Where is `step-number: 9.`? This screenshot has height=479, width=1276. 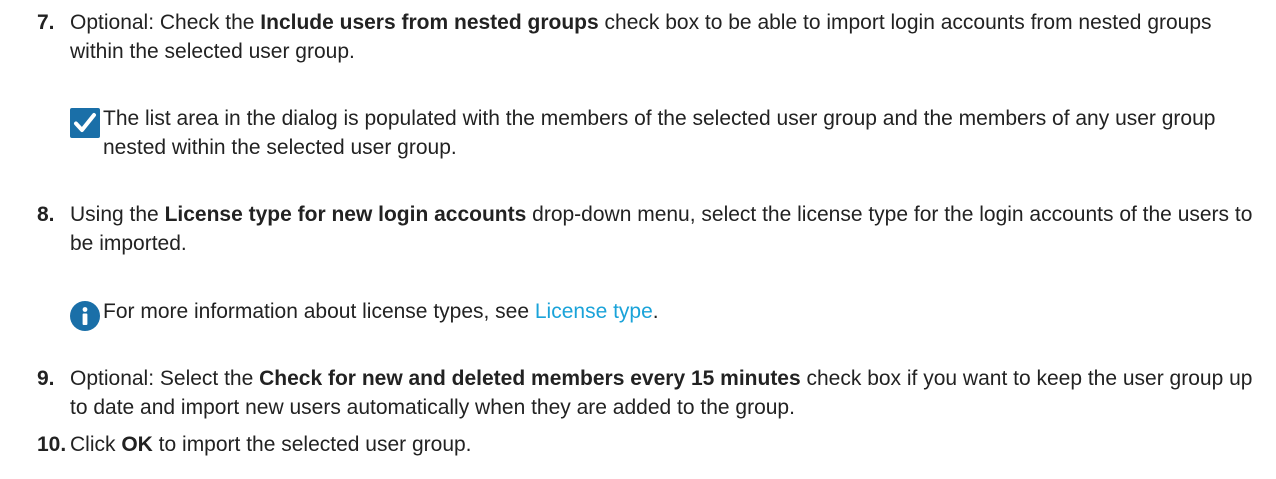
step-number: 9. is located at coordinates (46, 378).